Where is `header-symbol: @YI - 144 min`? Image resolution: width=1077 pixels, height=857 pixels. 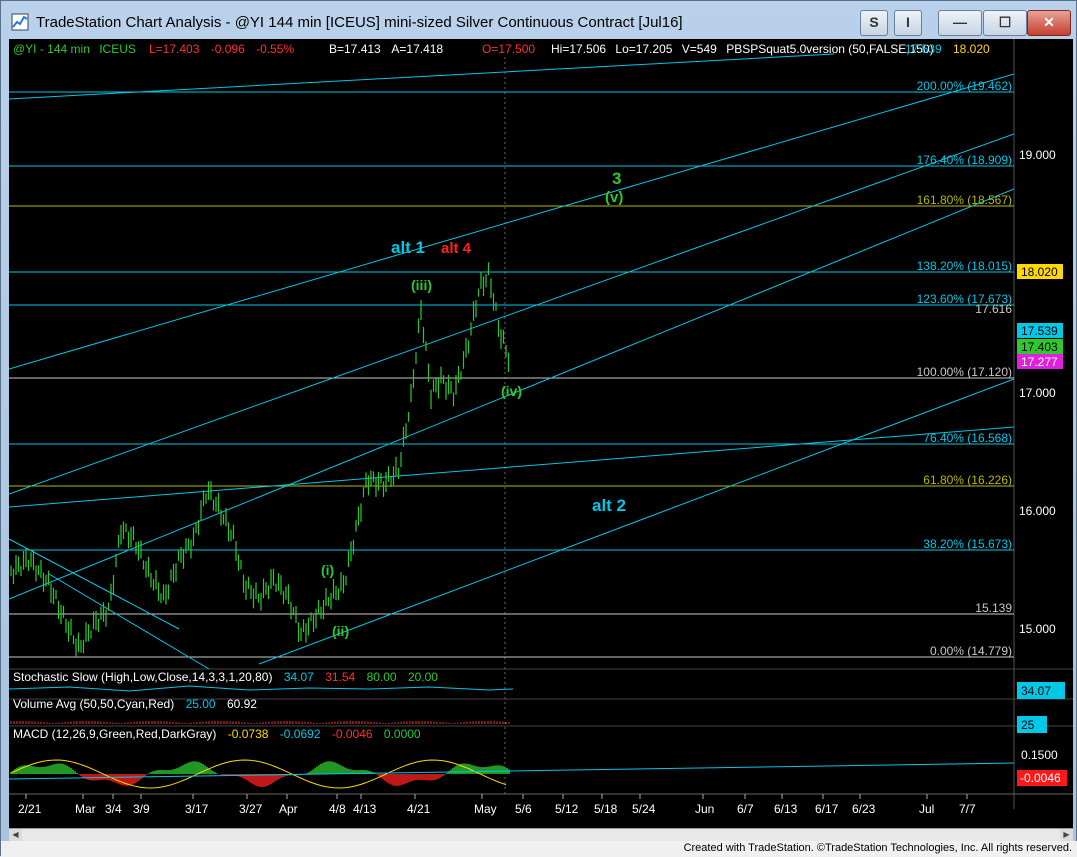
header-symbol: @YI - 144 min is located at coordinates (51, 49).